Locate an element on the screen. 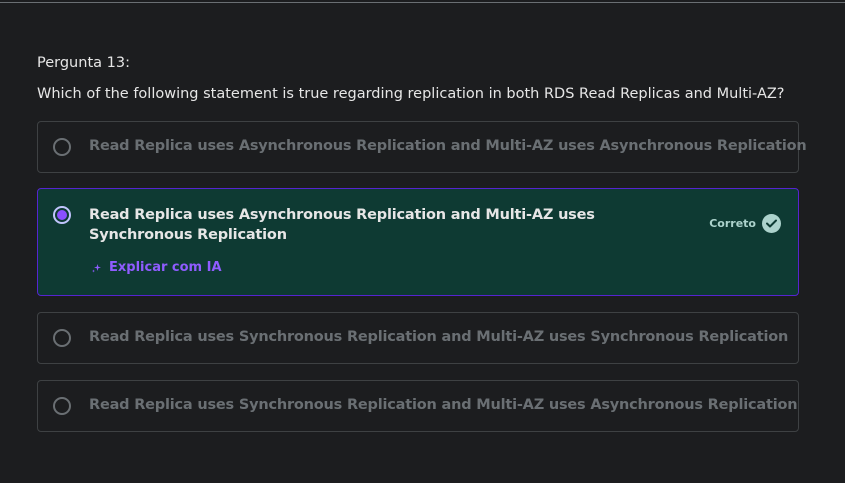 The image size is (845, 483). explain-with-ai-button: Explicar com IA is located at coordinates (156, 267).